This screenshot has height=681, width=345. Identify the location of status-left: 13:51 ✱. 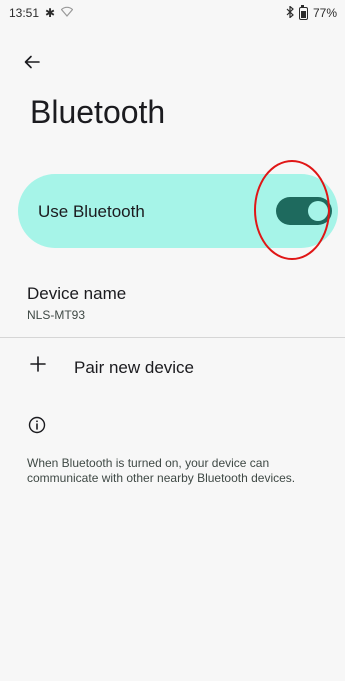
(41, 13).